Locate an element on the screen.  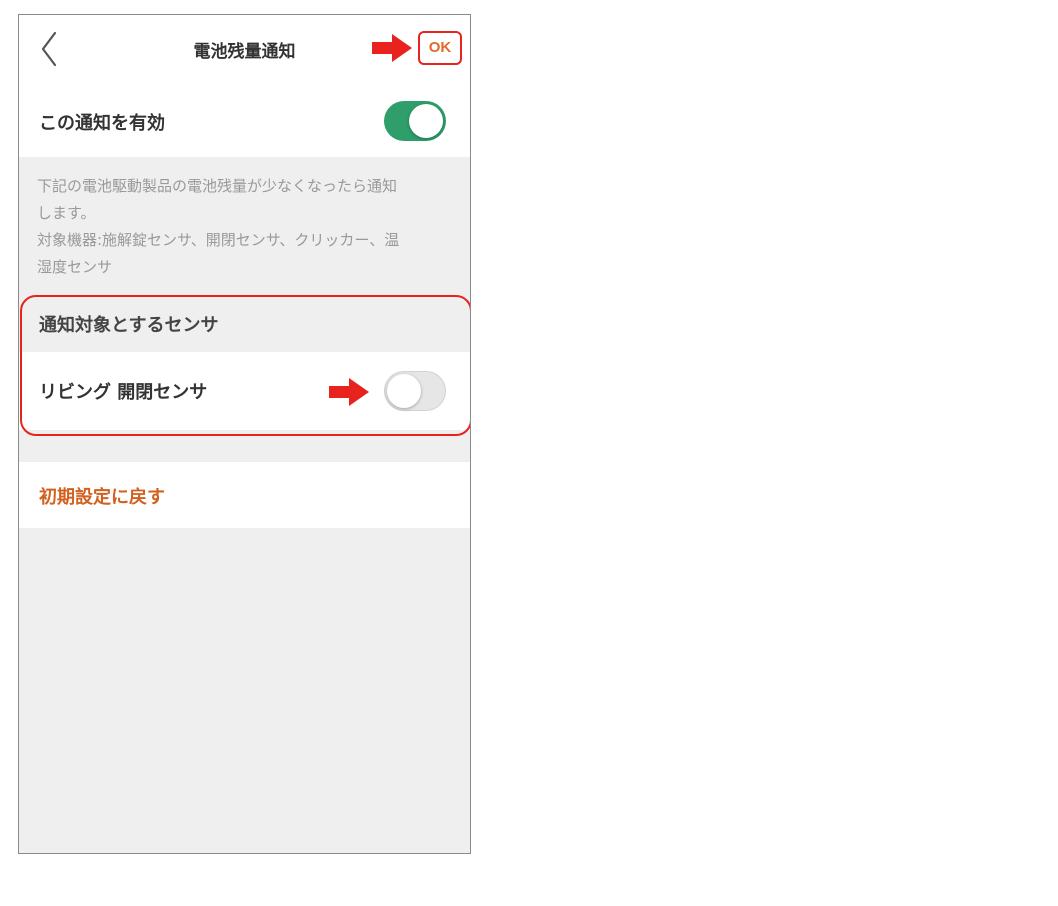
navigation-bar: 電池残量通知 OK is located at coordinates (244, 50).